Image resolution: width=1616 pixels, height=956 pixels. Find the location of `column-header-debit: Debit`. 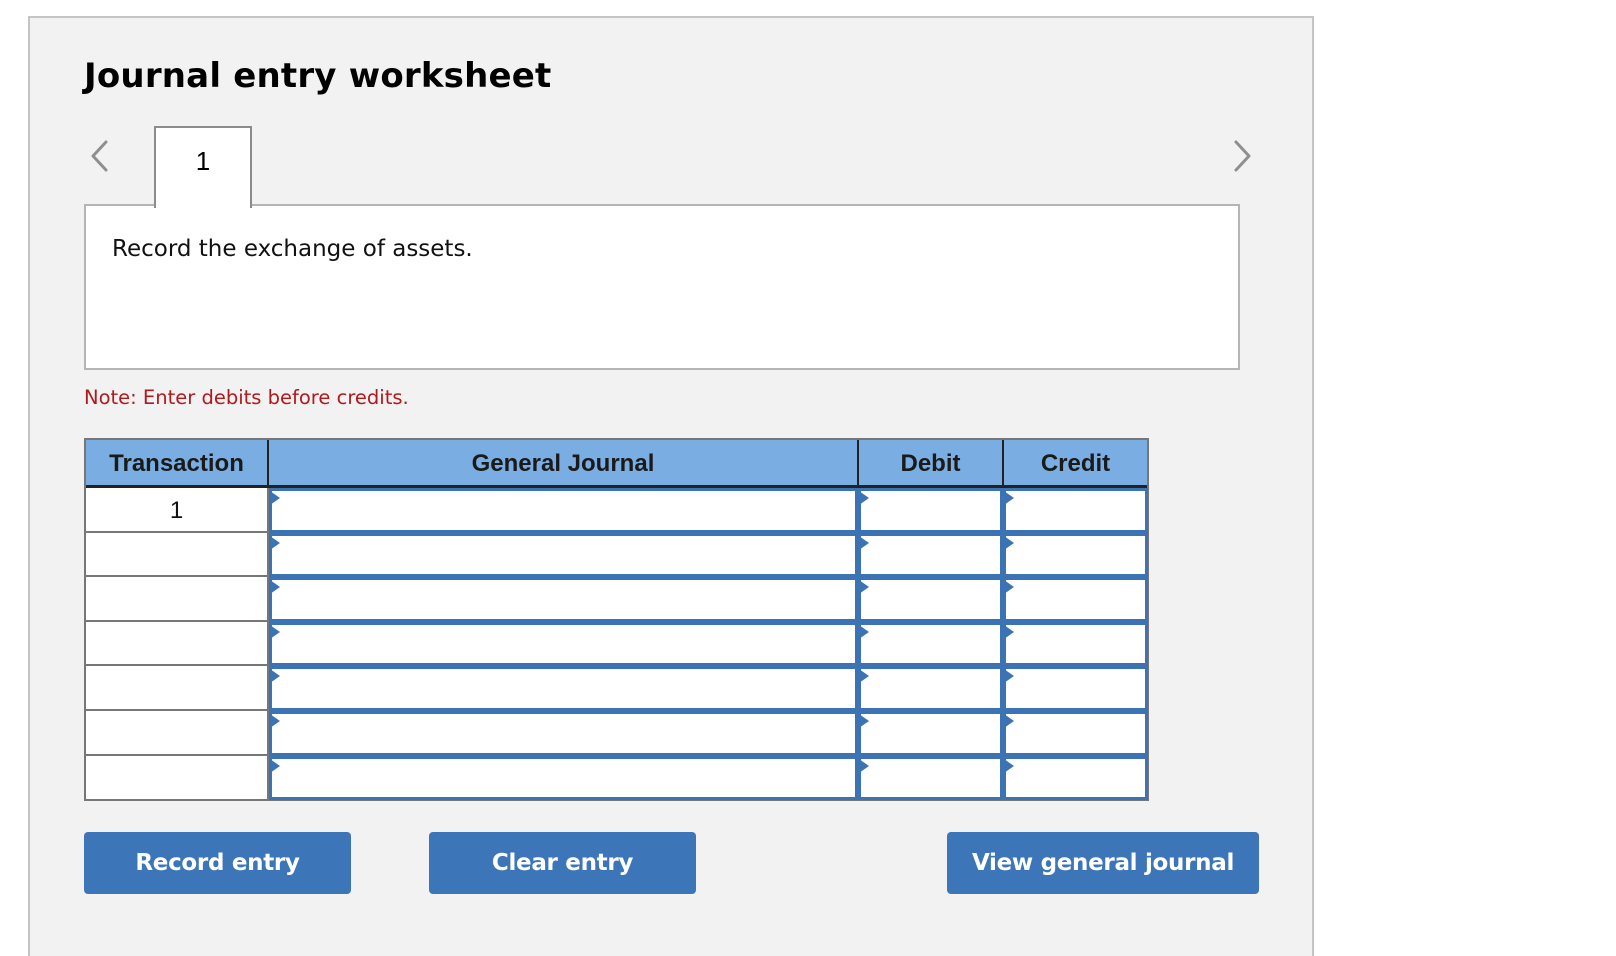

column-header-debit: Debit is located at coordinates (929, 462).